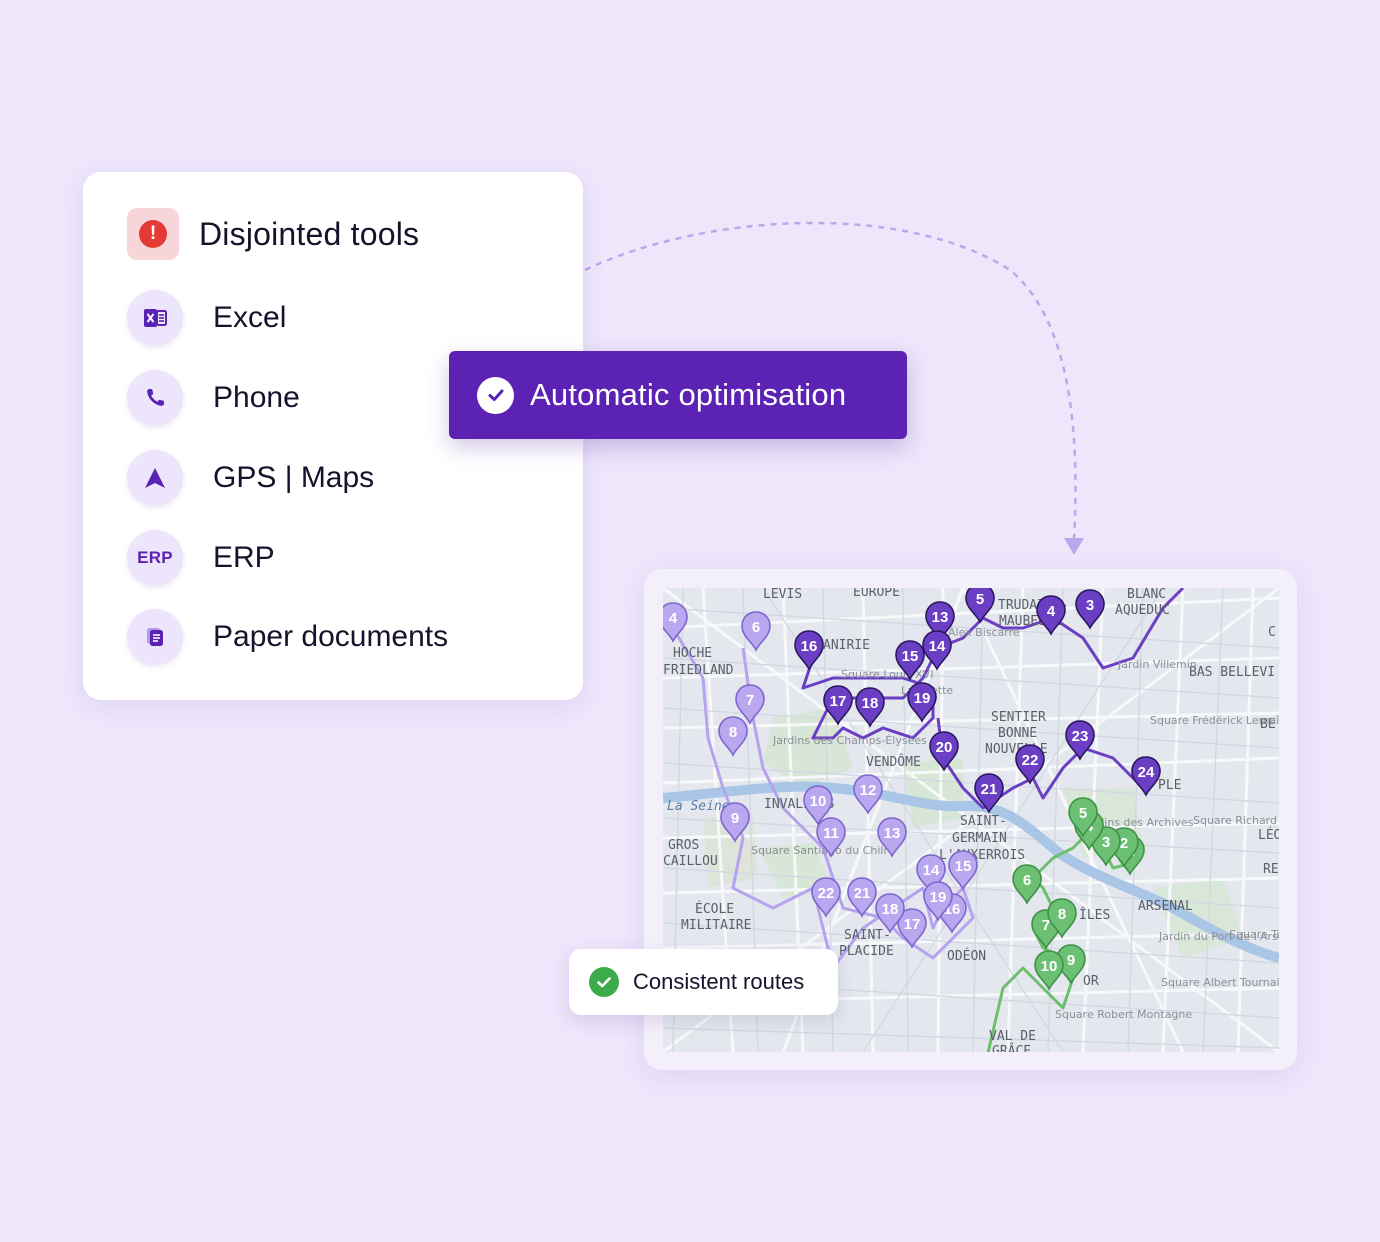 This screenshot has width=1380, height=1242. Describe the element at coordinates (698, 806) in the screenshot. I see `river-label: La Seine` at that location.